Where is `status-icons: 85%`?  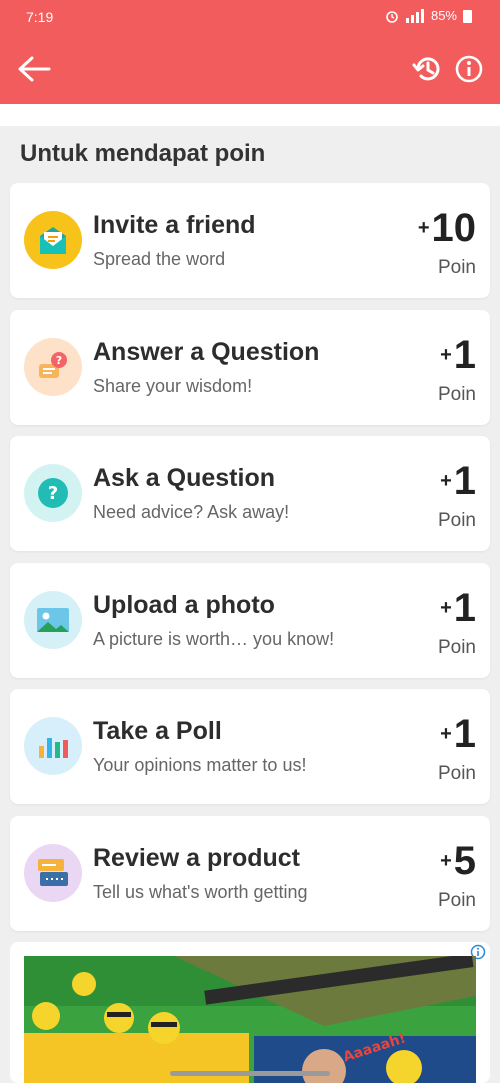 status-icons: 85% is located at coordinates (428, 15).